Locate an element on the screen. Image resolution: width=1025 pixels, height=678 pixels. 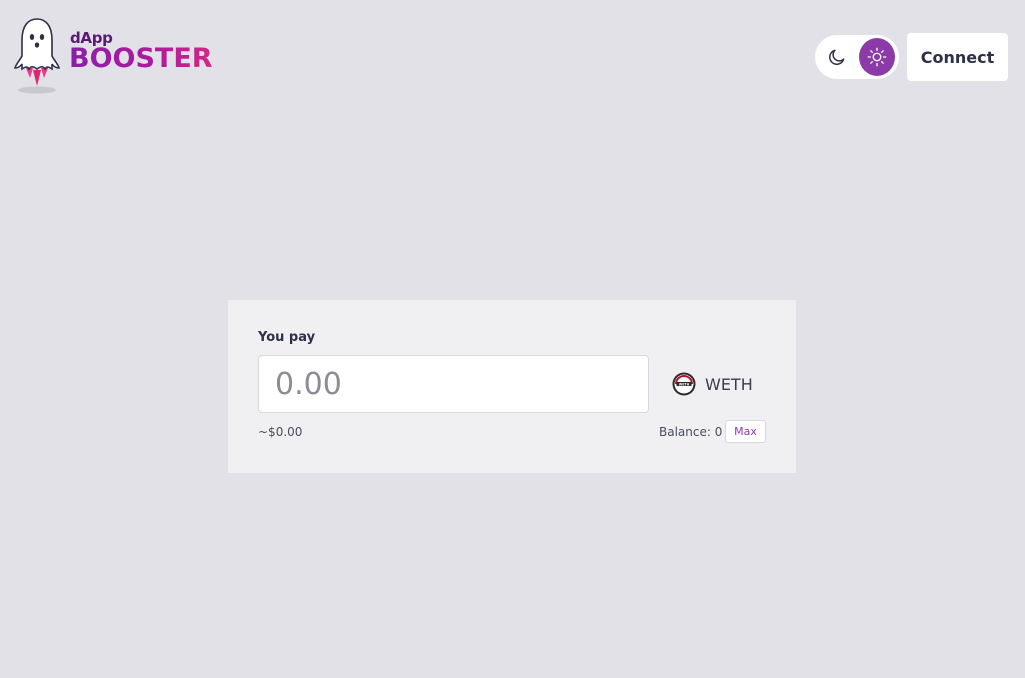
dark-mode-button is located at coordinates (837, 57).